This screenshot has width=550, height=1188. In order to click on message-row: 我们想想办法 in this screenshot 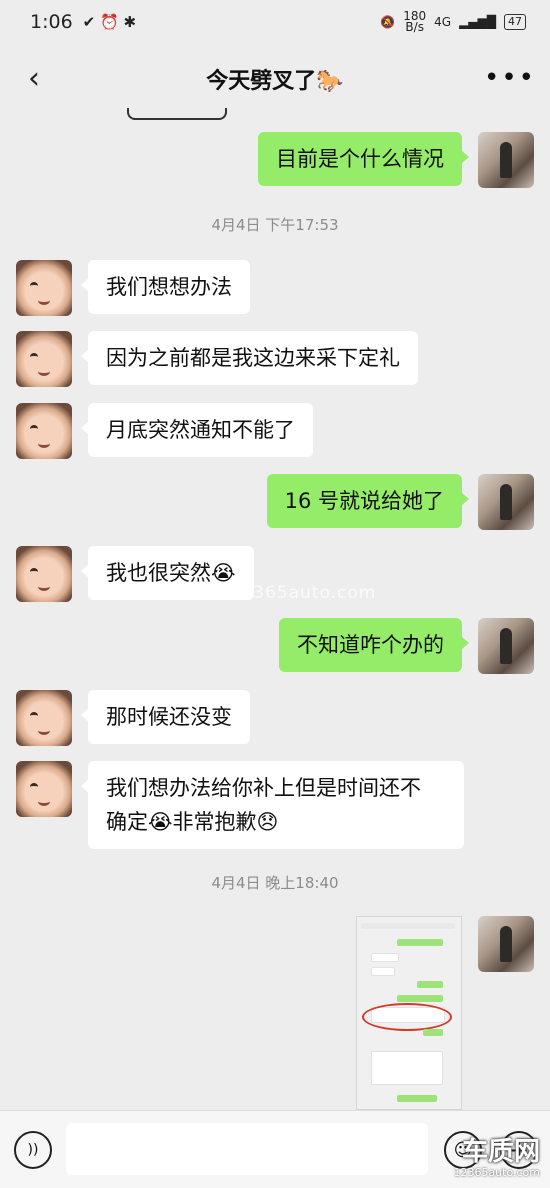, I will do `click(133, 288)`.